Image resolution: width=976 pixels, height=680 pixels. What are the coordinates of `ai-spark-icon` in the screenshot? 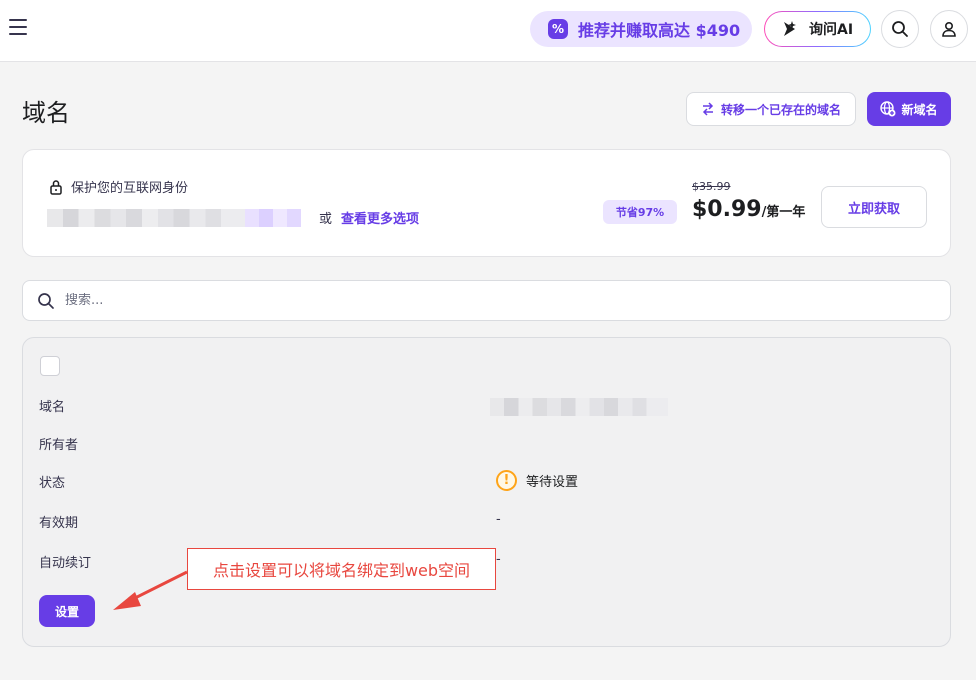 It's located at (790, 28).